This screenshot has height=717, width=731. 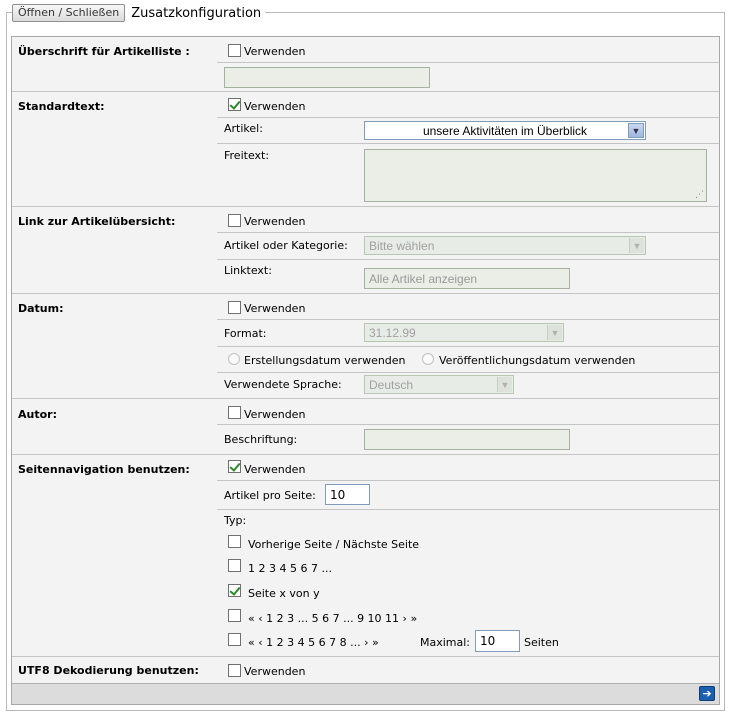 I want to click on fieldset-legend: Öffnen / Schließen Zusatzkonfiguration, so click(x=139, y=13).